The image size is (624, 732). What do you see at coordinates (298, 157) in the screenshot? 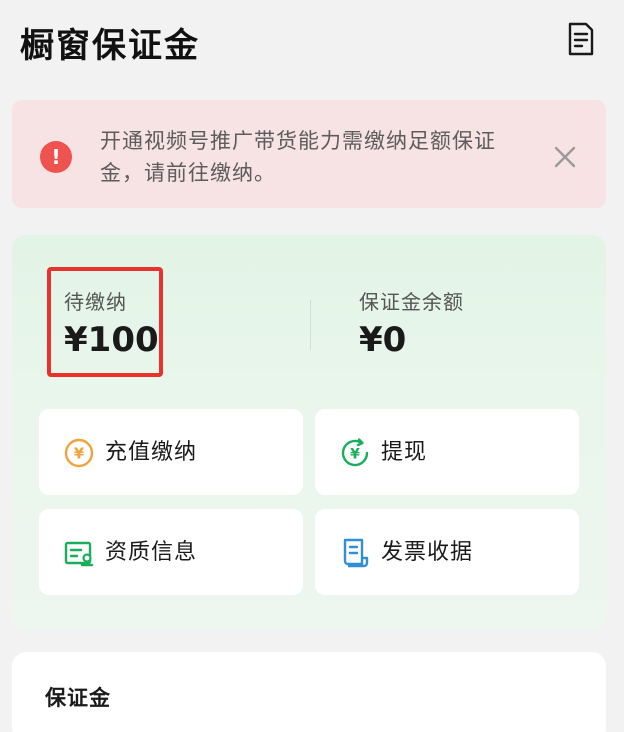
I see `alert-text: 开通视频号推广带货能力需缴纳足额保证金，请前往缴纳。` at bounding box center [298, 157].